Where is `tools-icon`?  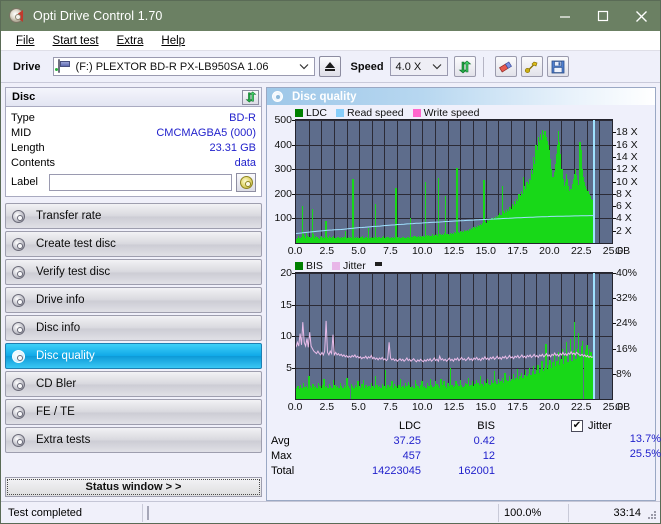
tools-icon is located at coordinates (531, 67).